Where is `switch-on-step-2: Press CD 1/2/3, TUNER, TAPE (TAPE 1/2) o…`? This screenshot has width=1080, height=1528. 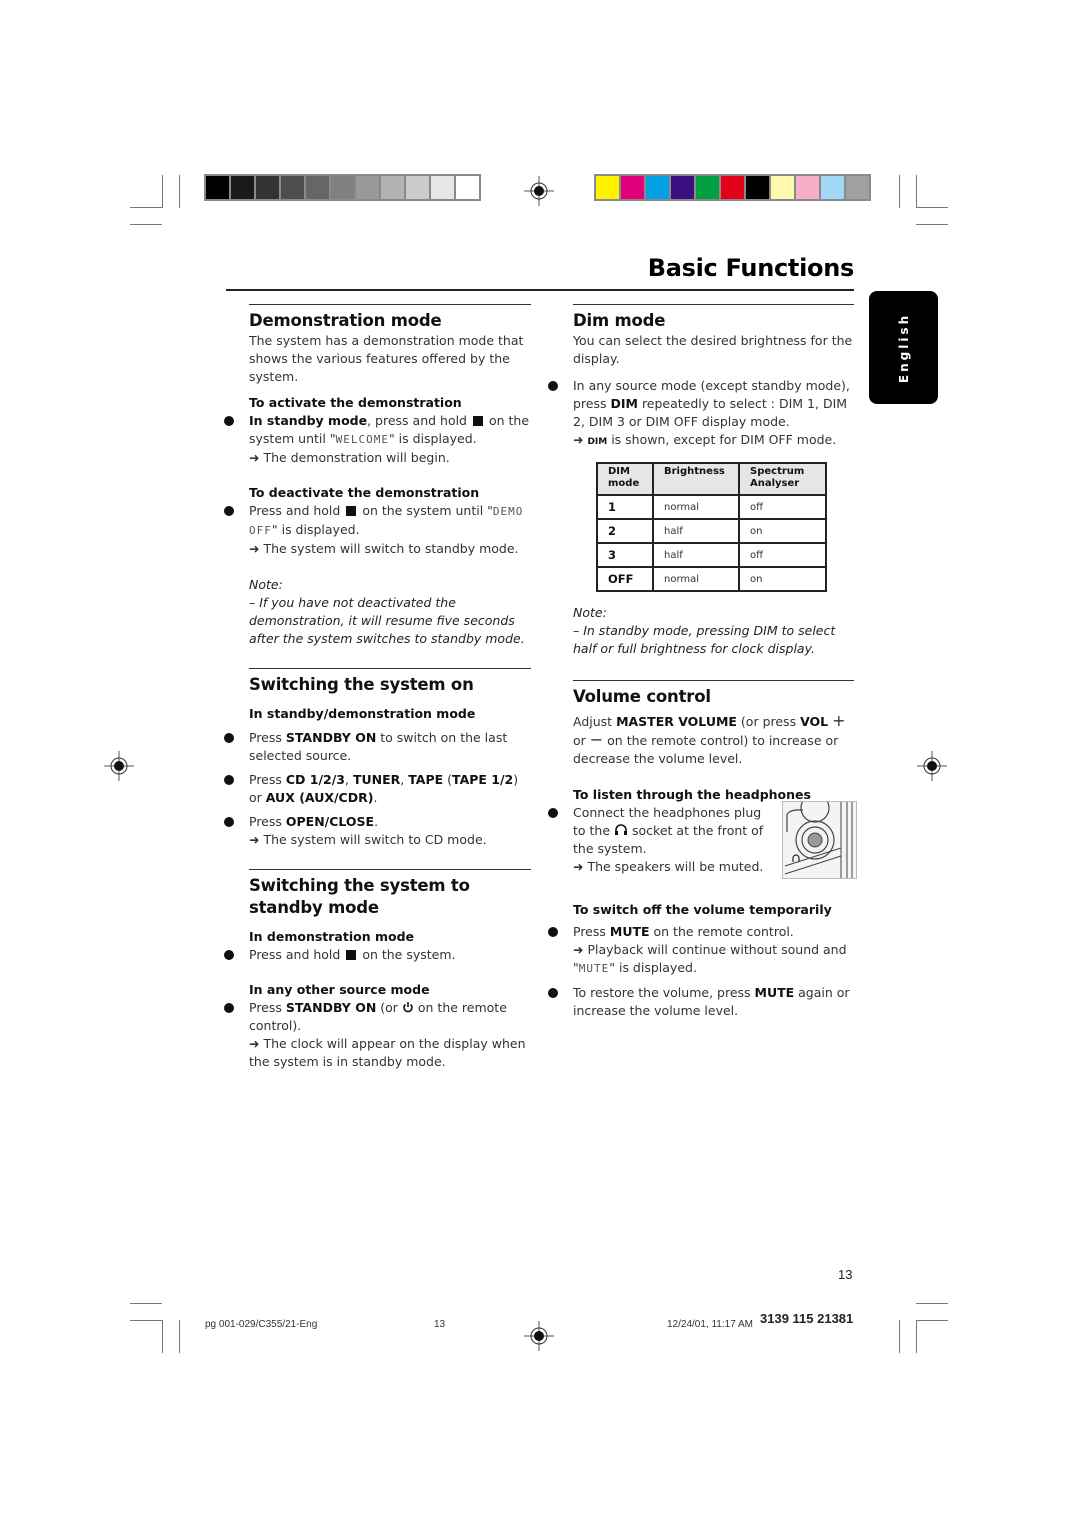 switch-on-step-2: Press CD 1/2/3, TUNER, TAPE (TAPE 1/2) o… is located at coordinates (377, 789).